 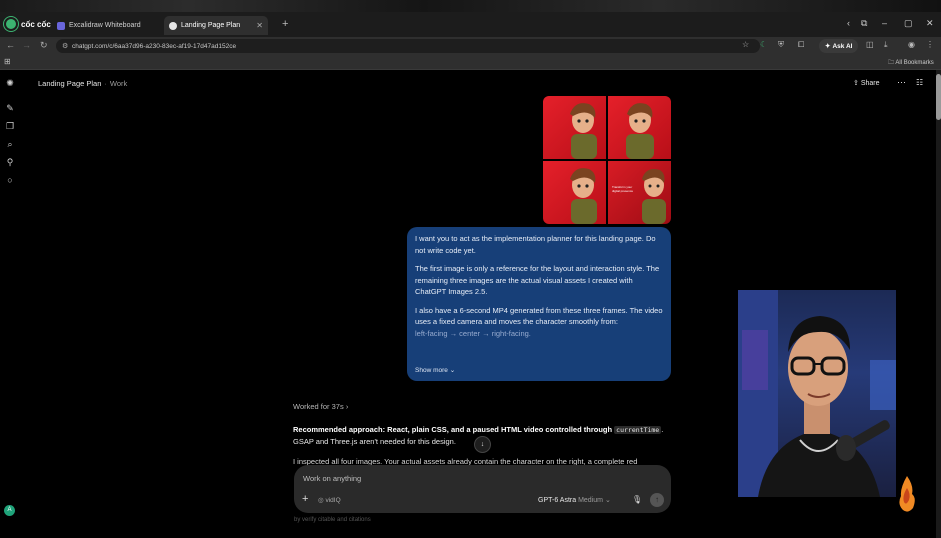 I want to click on chevron-right-icon: ›, so click(x=347, y=406).